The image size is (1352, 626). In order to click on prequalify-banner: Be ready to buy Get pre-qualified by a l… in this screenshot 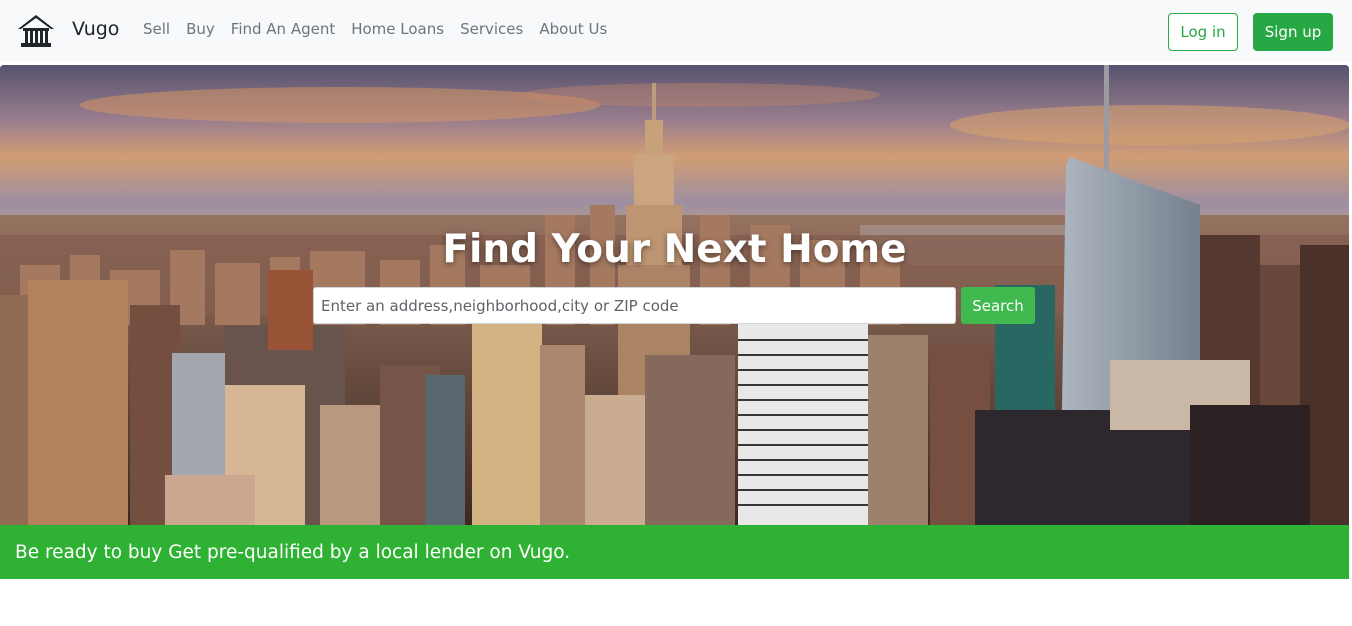, I will do `click(674, 552)`.